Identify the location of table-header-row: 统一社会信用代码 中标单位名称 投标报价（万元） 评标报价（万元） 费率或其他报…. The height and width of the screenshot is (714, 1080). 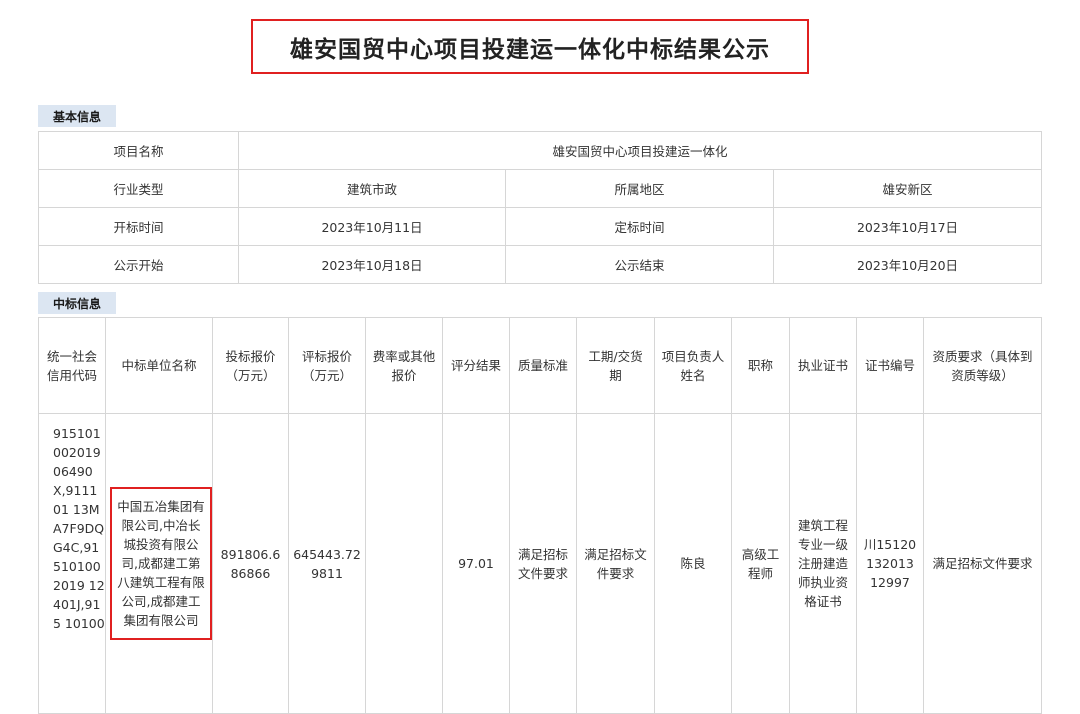
(540, 365).